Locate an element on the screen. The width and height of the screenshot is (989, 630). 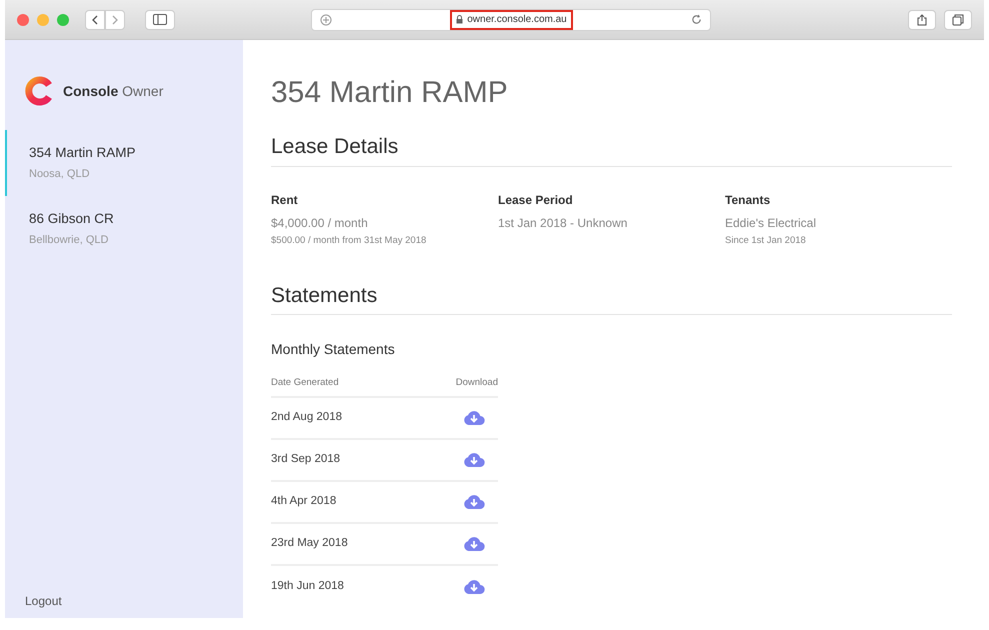
reload-icon is located at coordinates (696, 19).